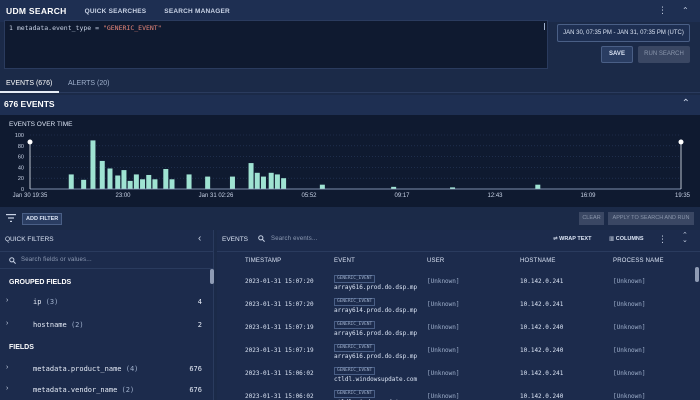  I want to click on grouped-field-hostname: › hostname (2) 2, so click(105, 325).